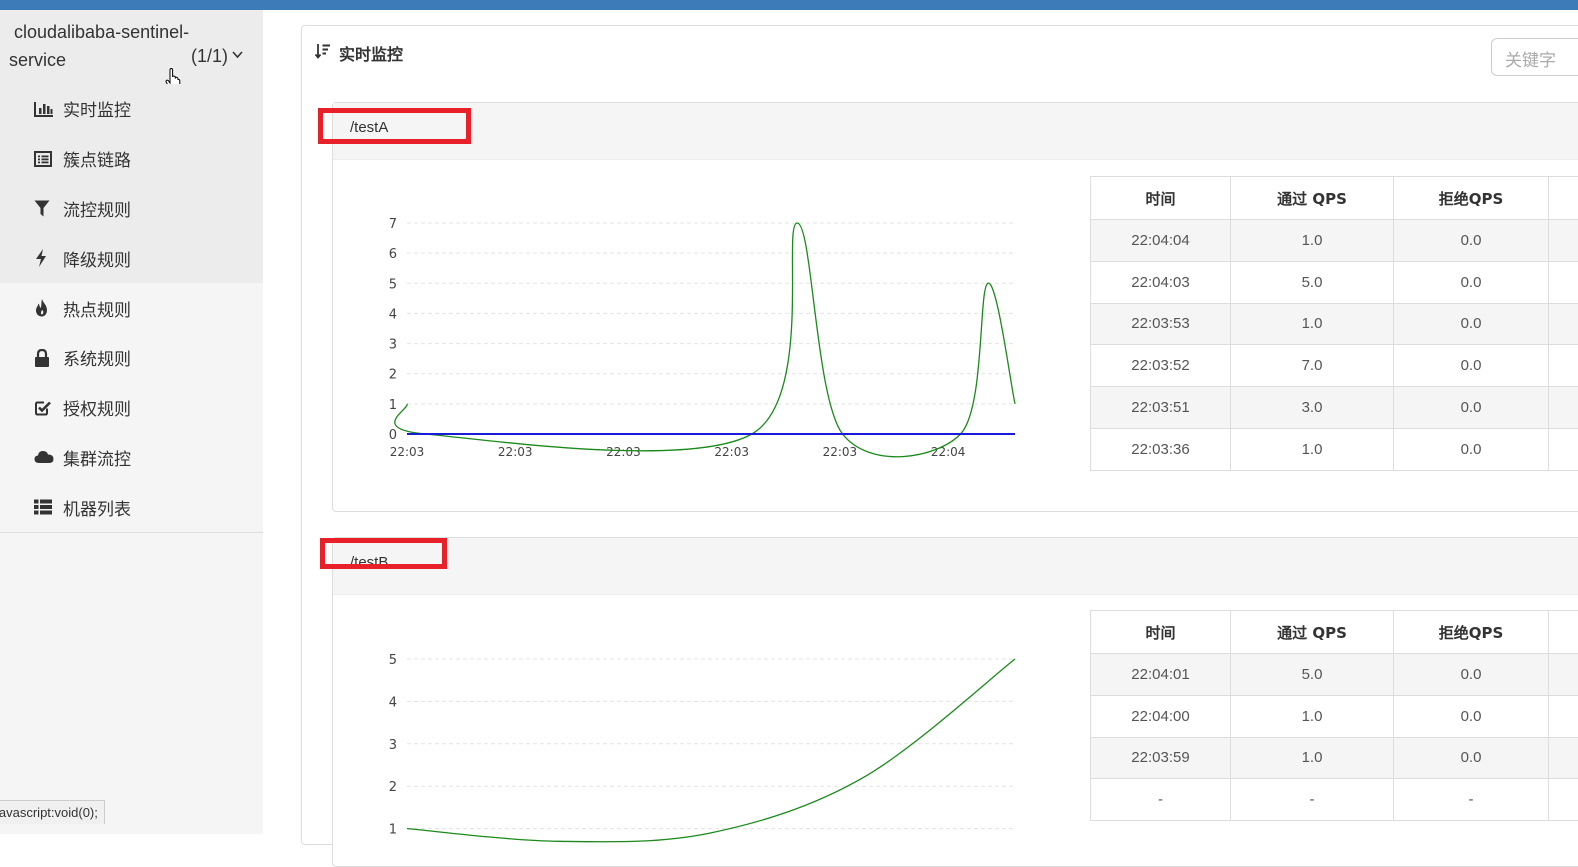  What do you see at coordinates (97, 357) in the screenshot?
I see `sidebar-item-label: 系统规则` at bounding box center [97, 357].